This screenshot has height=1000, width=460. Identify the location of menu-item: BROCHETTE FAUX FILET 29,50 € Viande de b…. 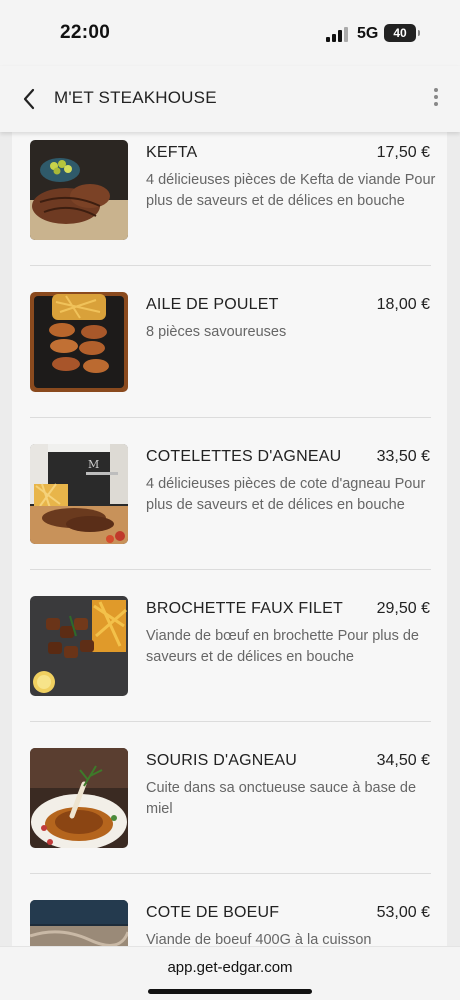
(229, 655).